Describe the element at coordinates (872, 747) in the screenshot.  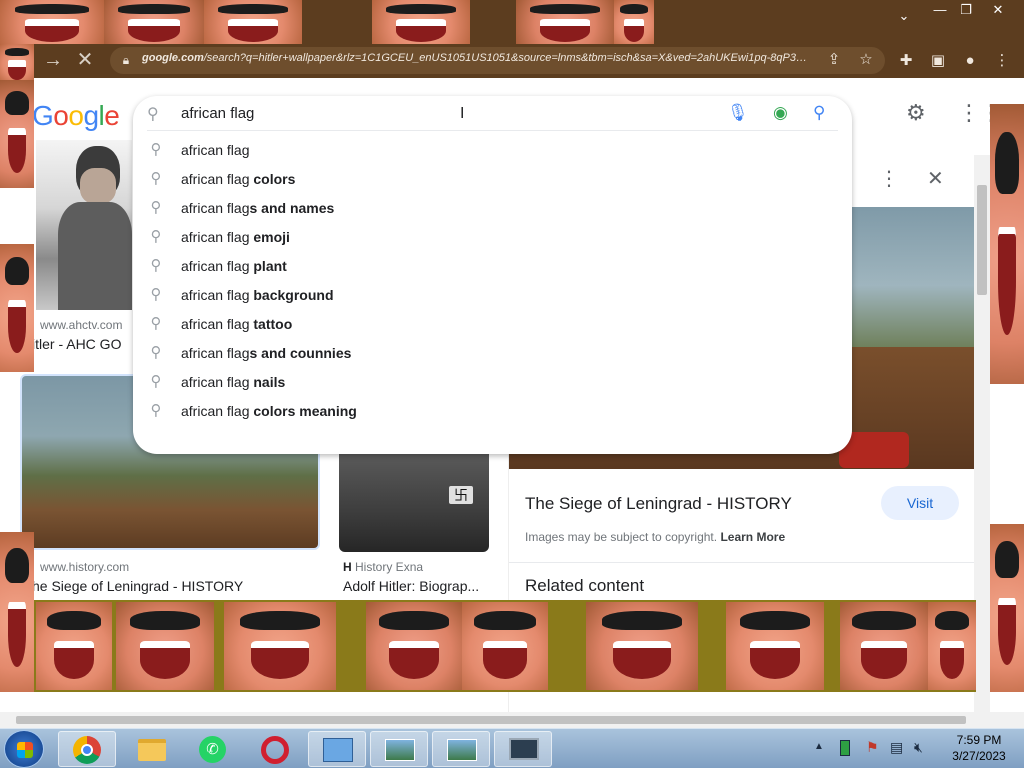
I see `action-center-icon: ⚑` at that location.